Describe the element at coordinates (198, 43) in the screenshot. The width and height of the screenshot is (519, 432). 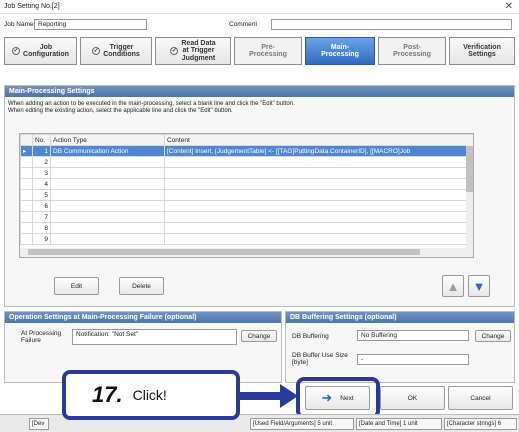
I see `step-line: Read Data` at that location.